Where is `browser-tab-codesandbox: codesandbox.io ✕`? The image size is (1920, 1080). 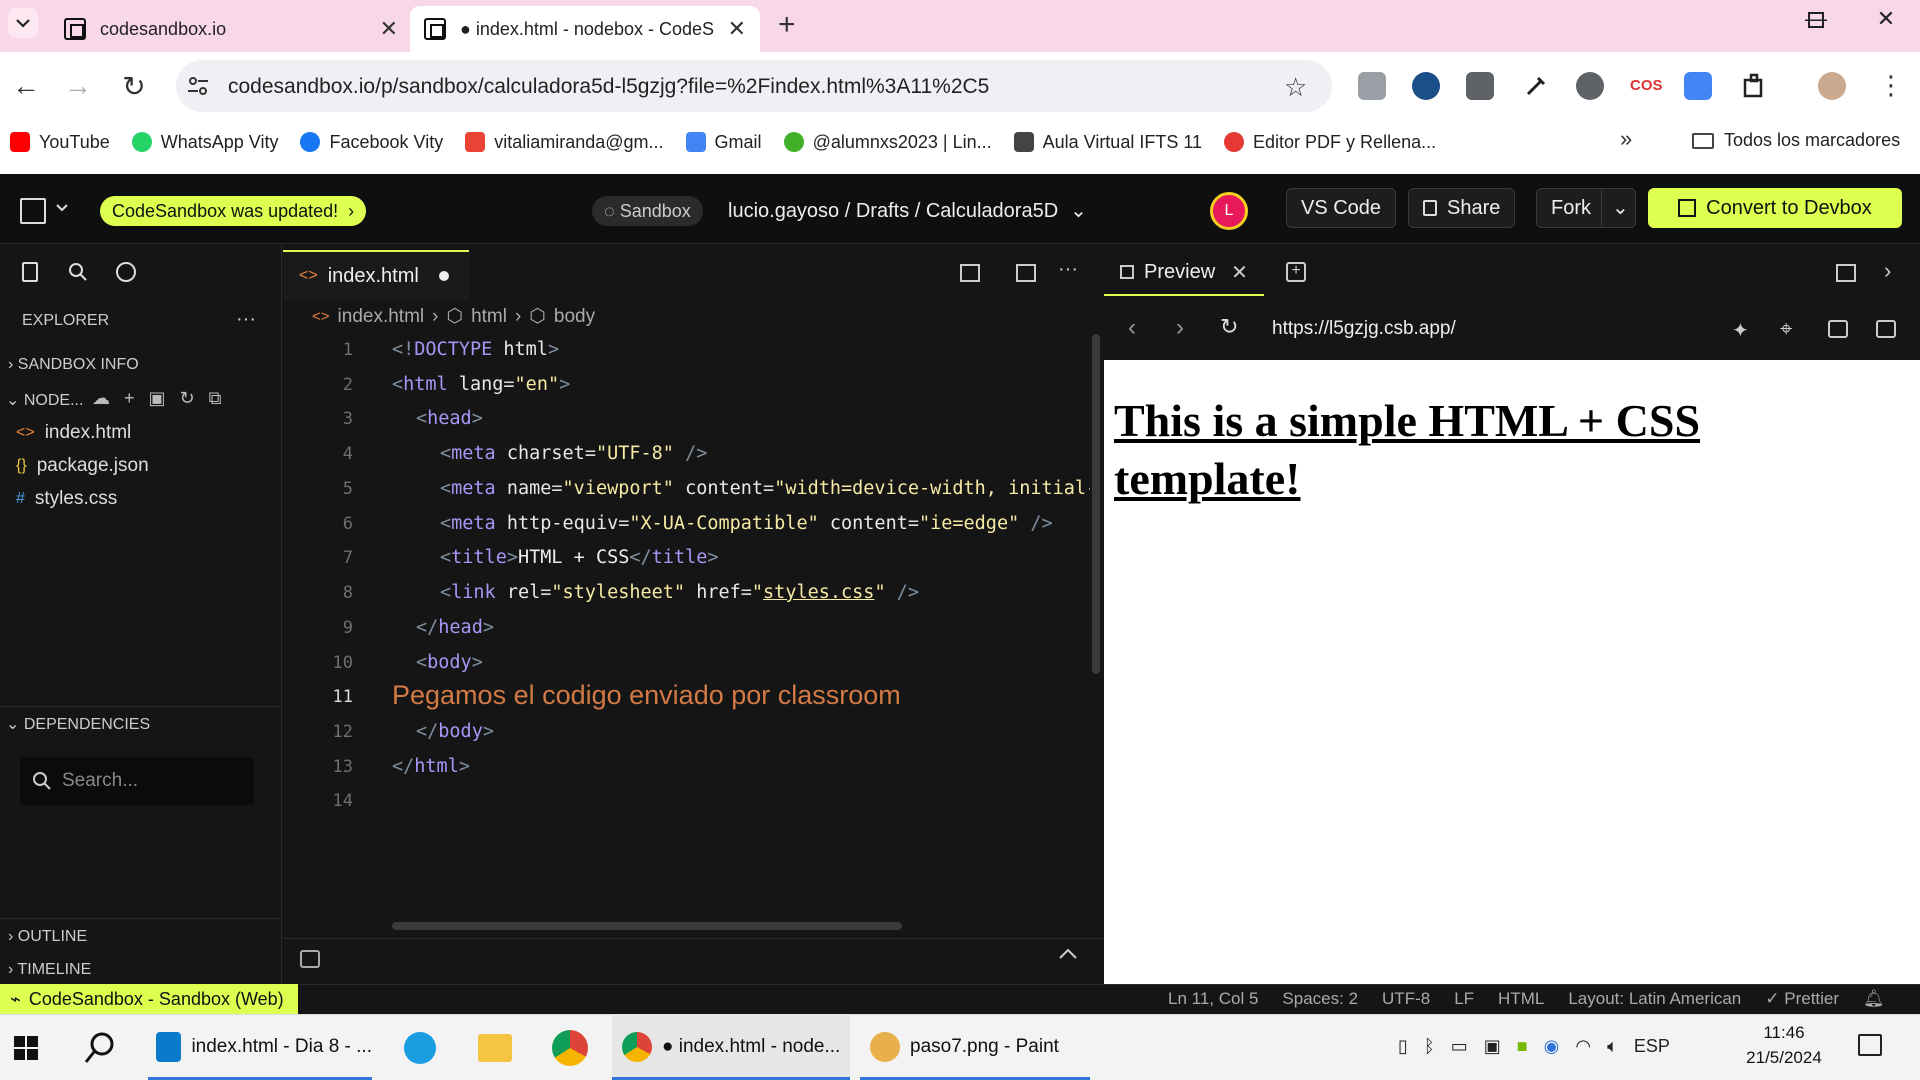 browser-tab-codesandbox: codesandbox.io ✕ is located at coordinates (231, 29).